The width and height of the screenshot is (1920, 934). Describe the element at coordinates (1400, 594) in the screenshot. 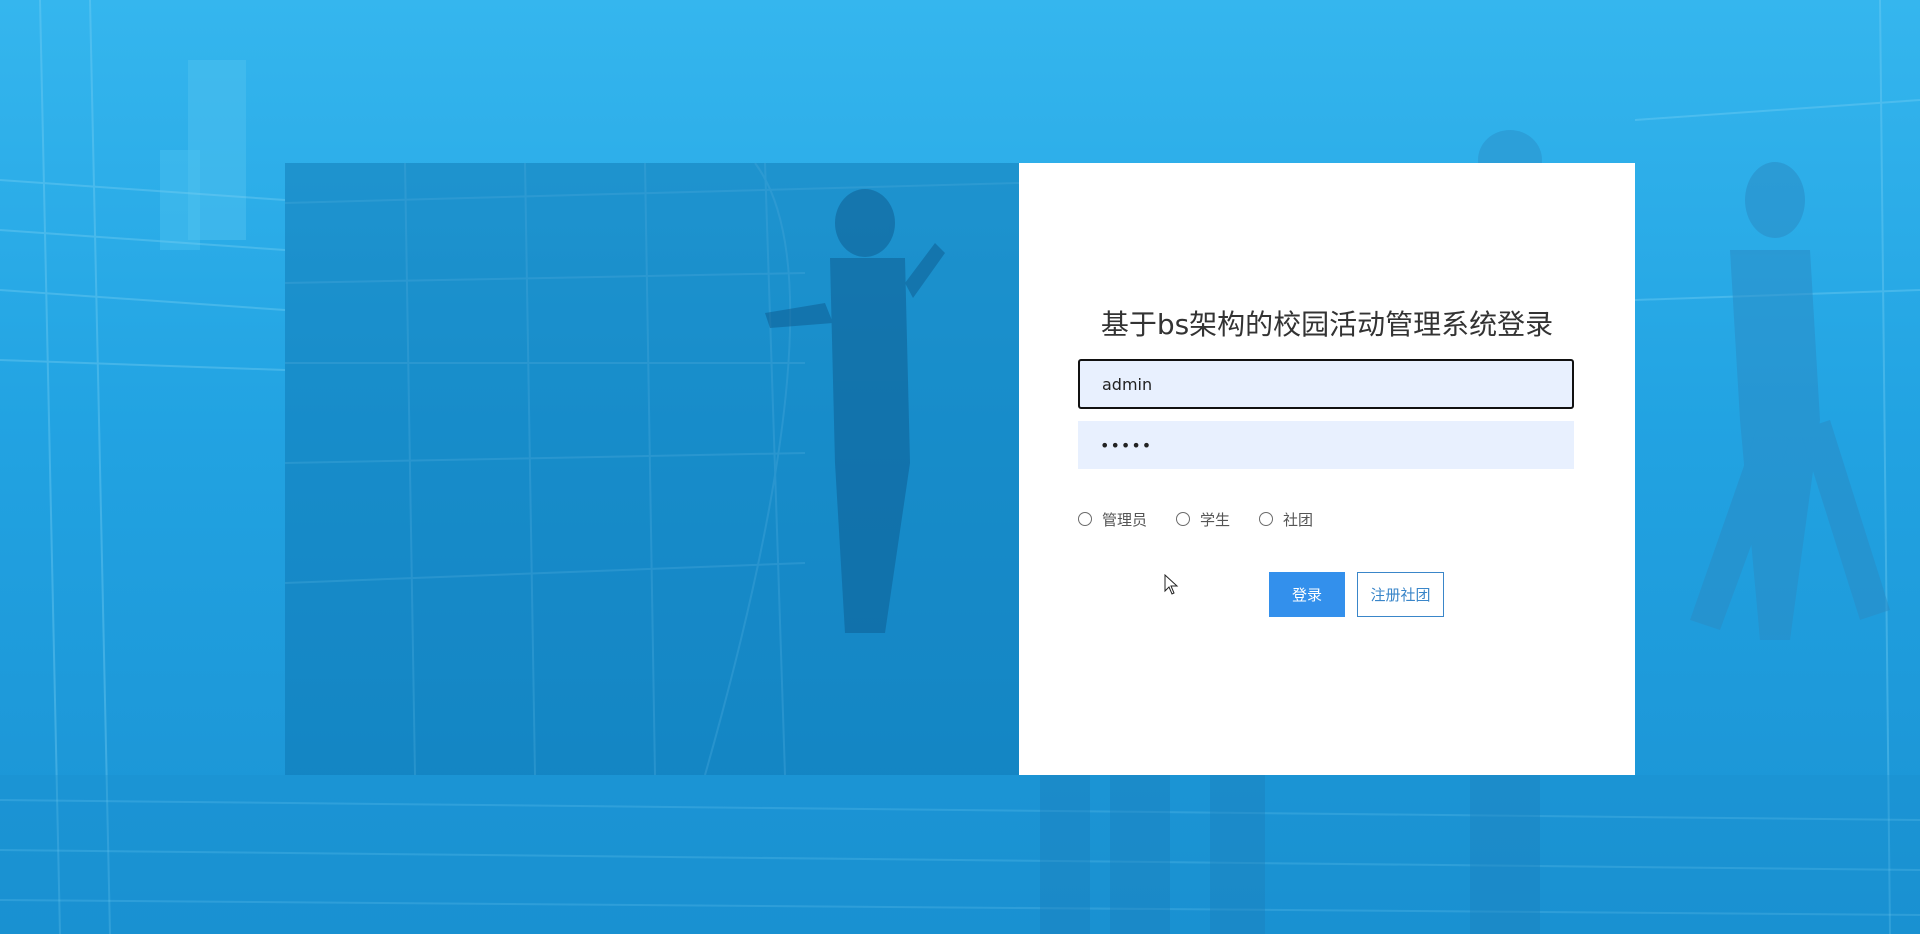

I see `register-club-button: 注册社团` at that location.